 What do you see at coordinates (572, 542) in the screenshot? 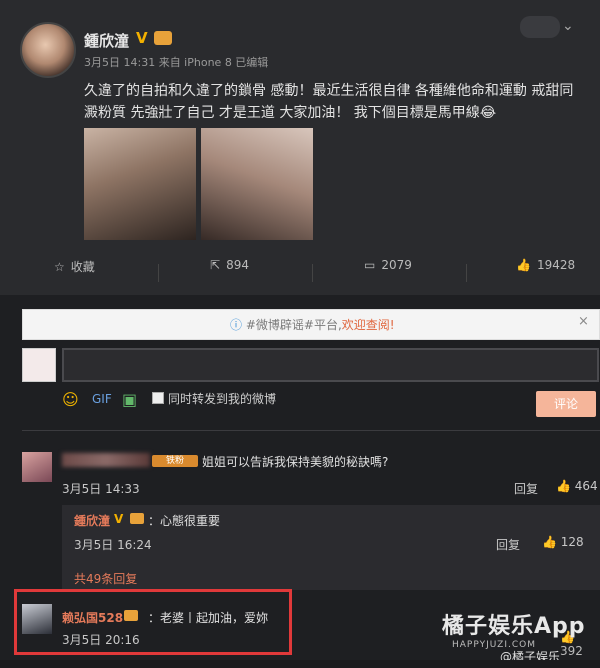
I see `reply-like-count: 128` at bounding box center [572, 542].